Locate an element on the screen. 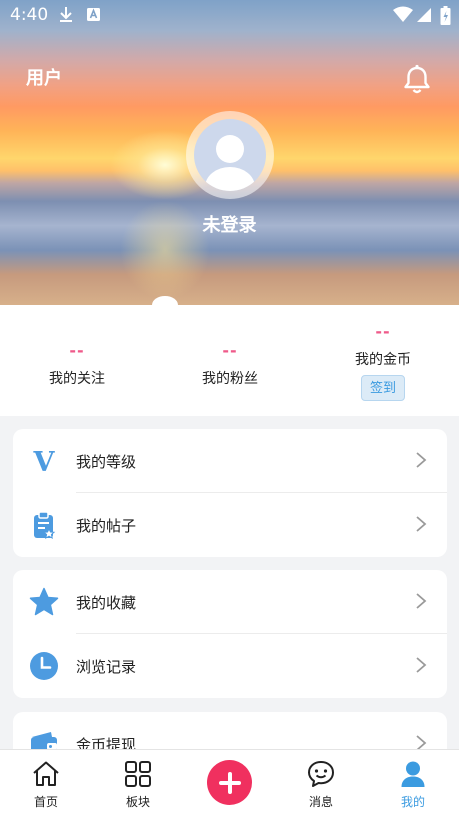 The height and width of the screenshot is (816, 459). tab-label: 消息 is located at coordinates (320, 802).